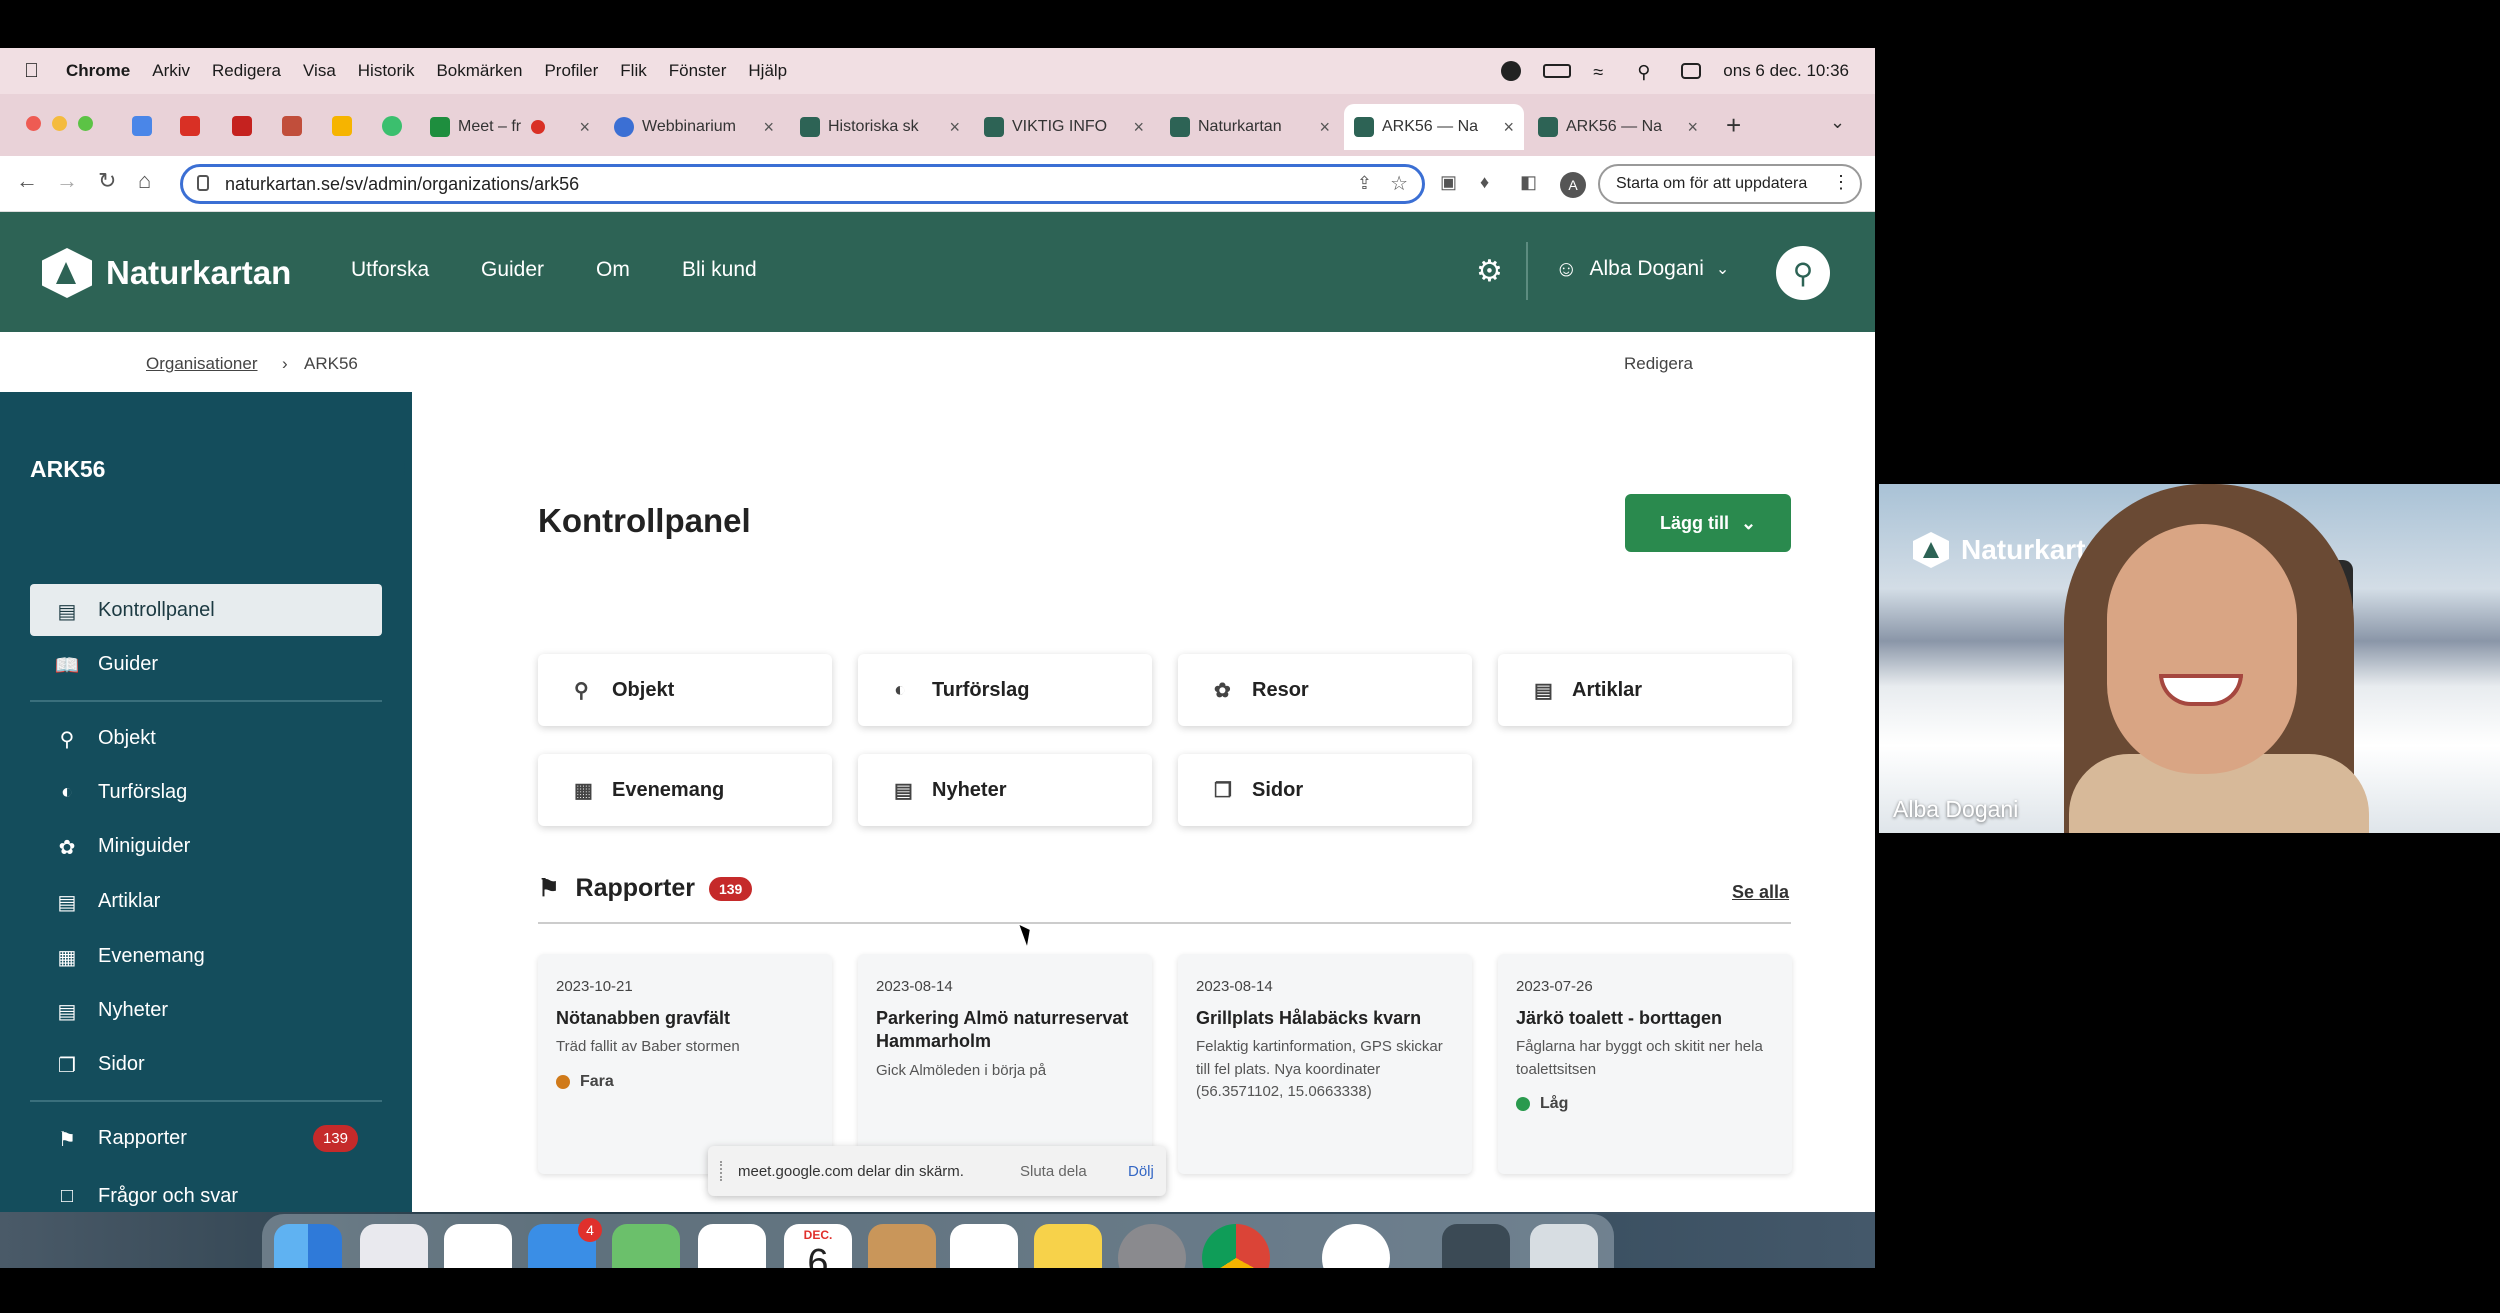 This screenshot has width=2500, height=1313. What do you see at coordinates (206, 664) in the screenshot?
I see `sidebar-item-guider: 📖 Guider` at bounding box center [206, 664].